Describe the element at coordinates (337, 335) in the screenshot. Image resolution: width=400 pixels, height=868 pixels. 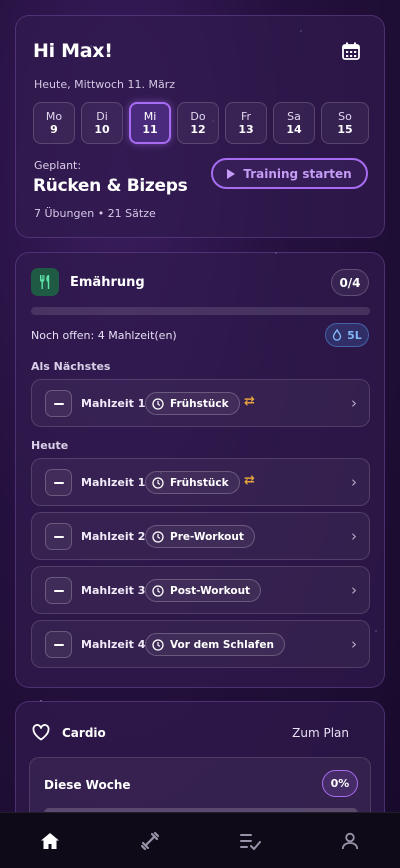
I see `water-drop-icon` at that location.